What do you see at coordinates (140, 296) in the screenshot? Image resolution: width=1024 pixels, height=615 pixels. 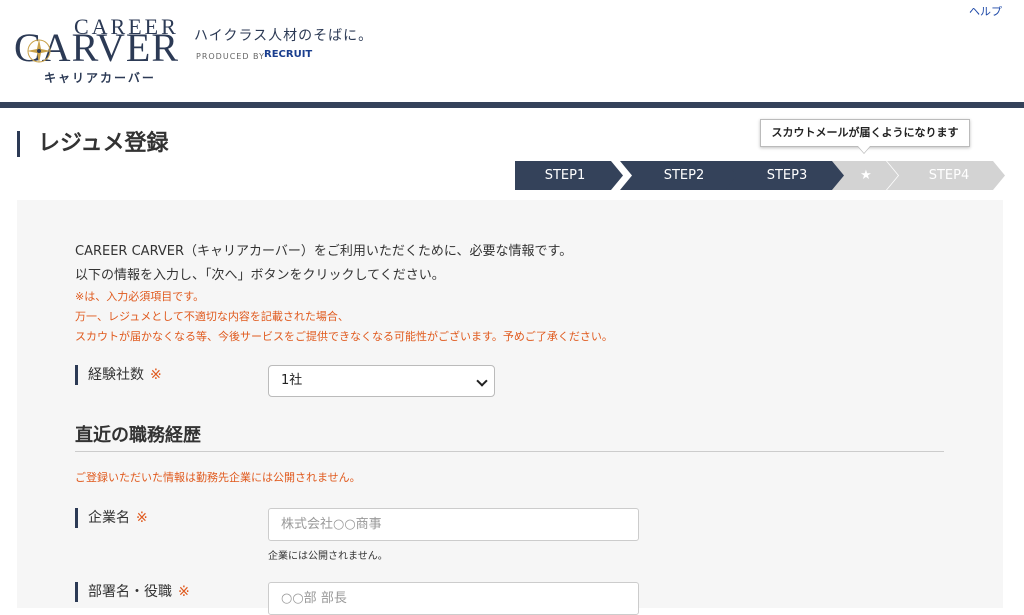 I see `notes-line-1: ※は、入力必須項目です。` at bounding box center [140, 296].